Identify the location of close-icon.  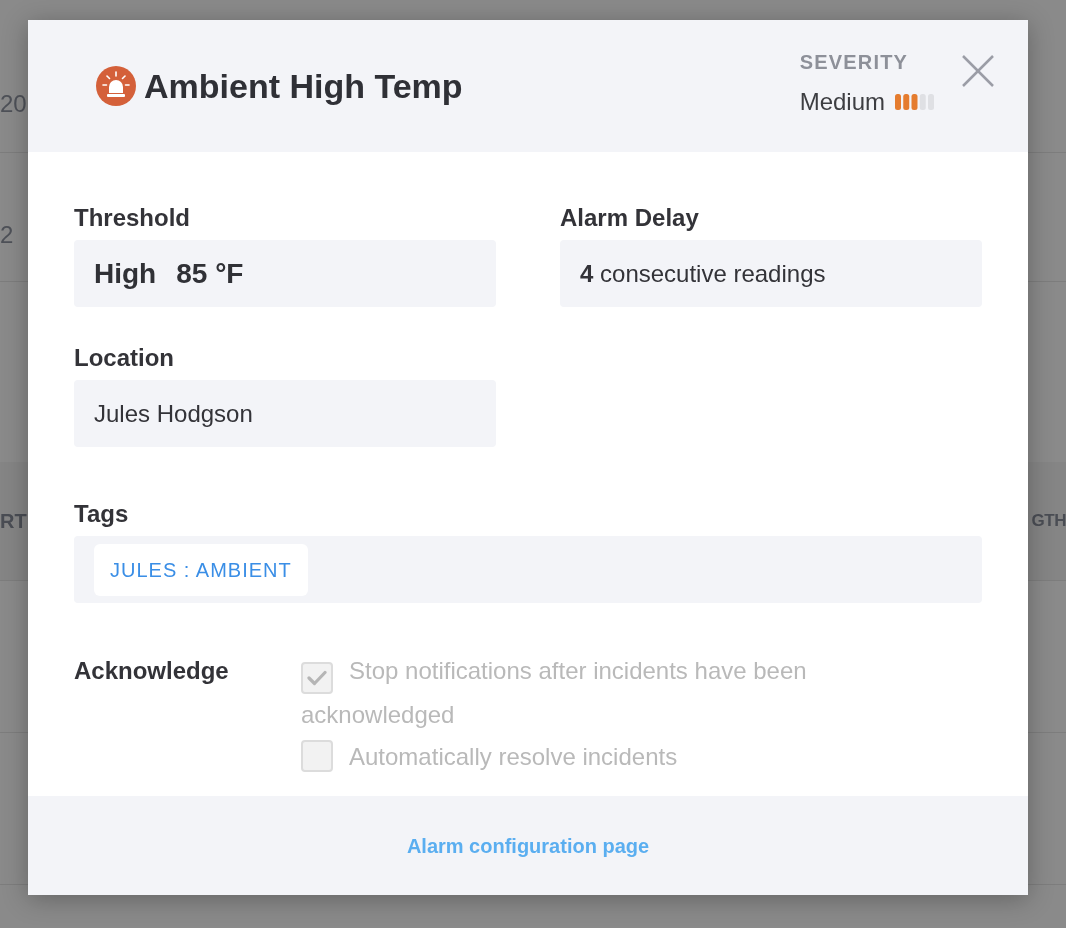
(978, 71).